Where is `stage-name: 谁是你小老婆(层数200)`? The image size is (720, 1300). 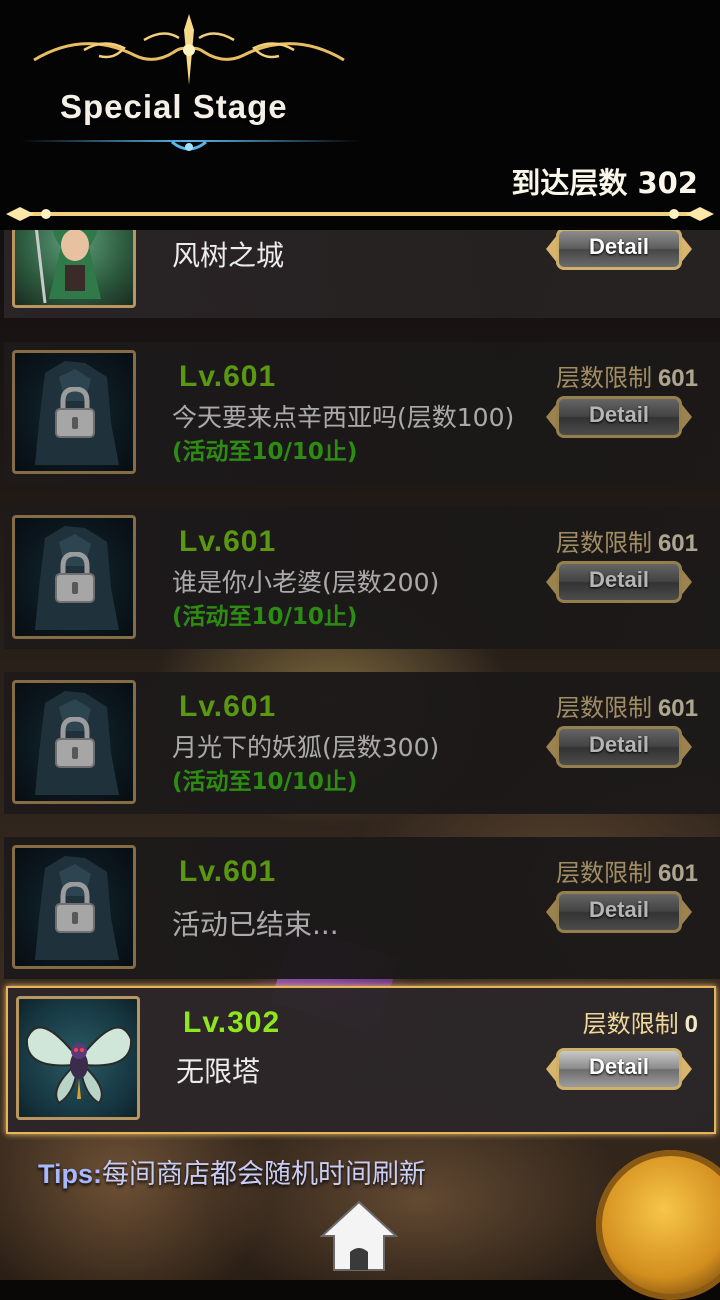 stage-name: 谁是你小老婆(层数200) is located at coordinates (306, 582).